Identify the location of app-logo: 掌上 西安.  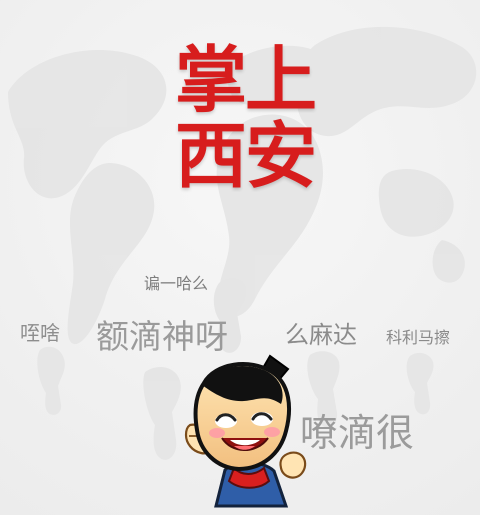
(245, 118).